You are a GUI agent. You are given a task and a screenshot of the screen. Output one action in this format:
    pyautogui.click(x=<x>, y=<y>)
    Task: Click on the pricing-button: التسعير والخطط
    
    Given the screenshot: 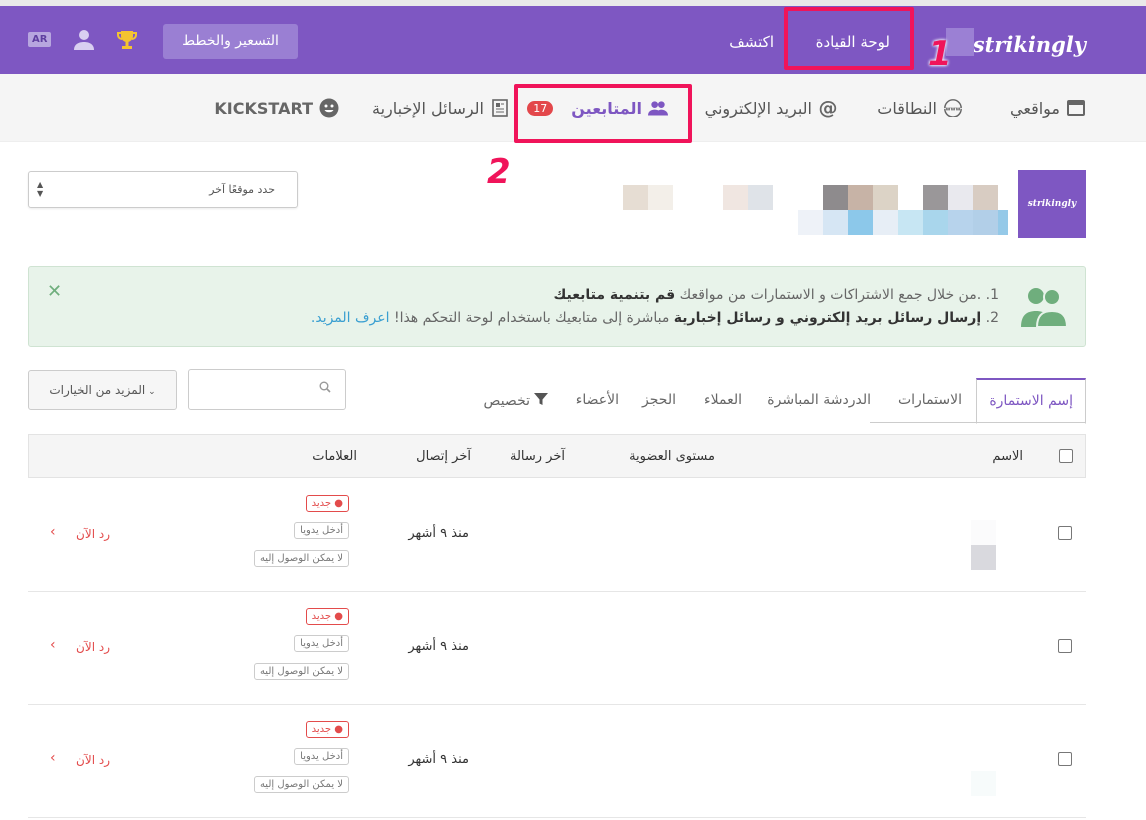 What is the action you would take?
    pyautogui.click(x=230, y=41)
    